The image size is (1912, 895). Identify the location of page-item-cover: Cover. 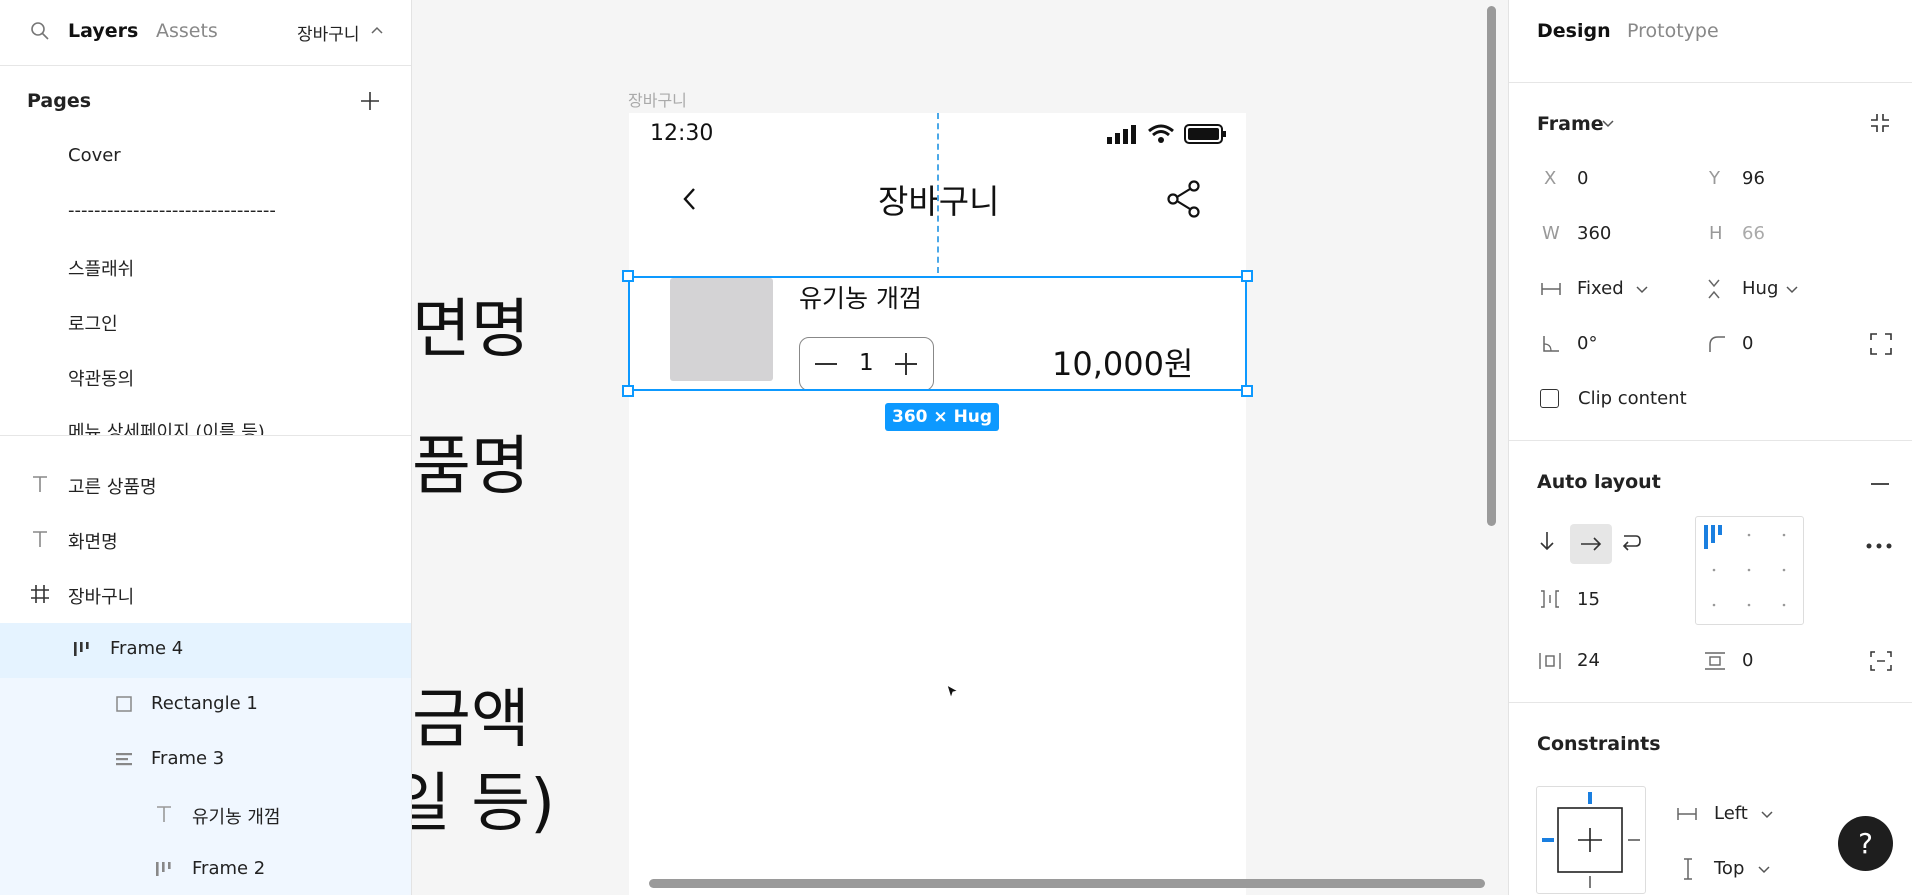
(94, 155).